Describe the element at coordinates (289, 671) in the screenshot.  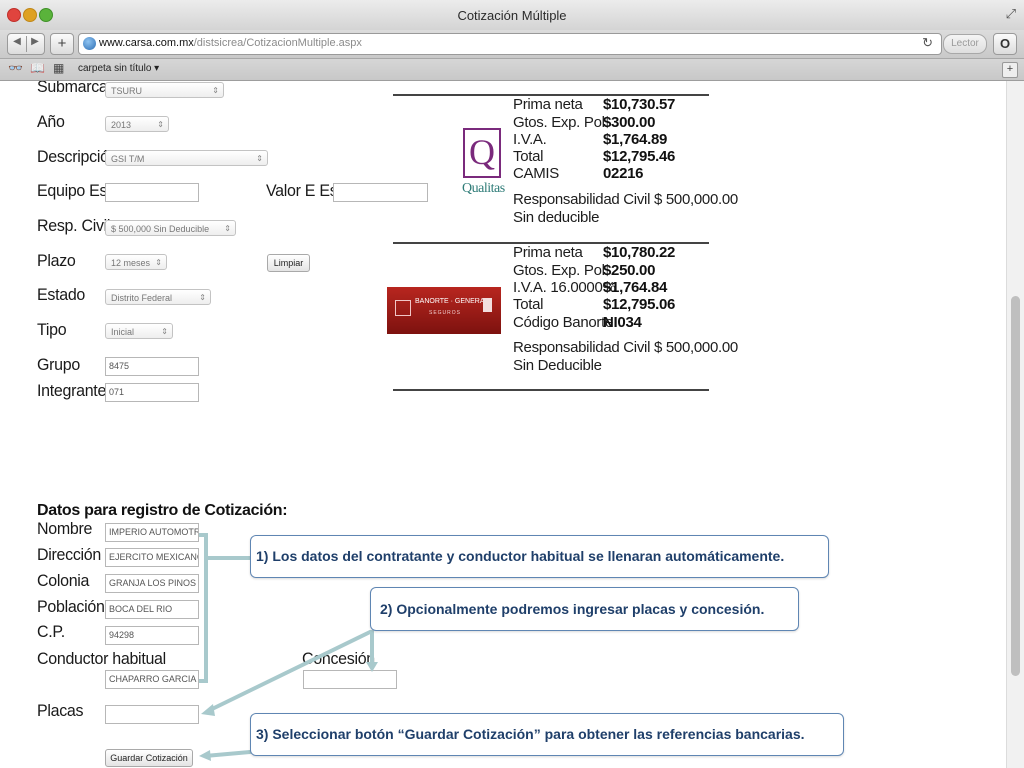
I see `arrow-2a-line` at that location.